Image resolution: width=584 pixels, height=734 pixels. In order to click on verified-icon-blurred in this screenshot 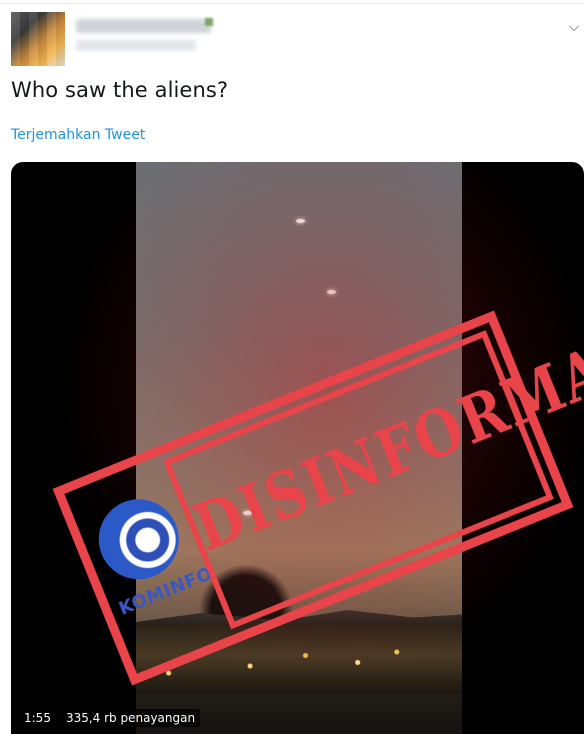, I will do `click(209, 22)`.